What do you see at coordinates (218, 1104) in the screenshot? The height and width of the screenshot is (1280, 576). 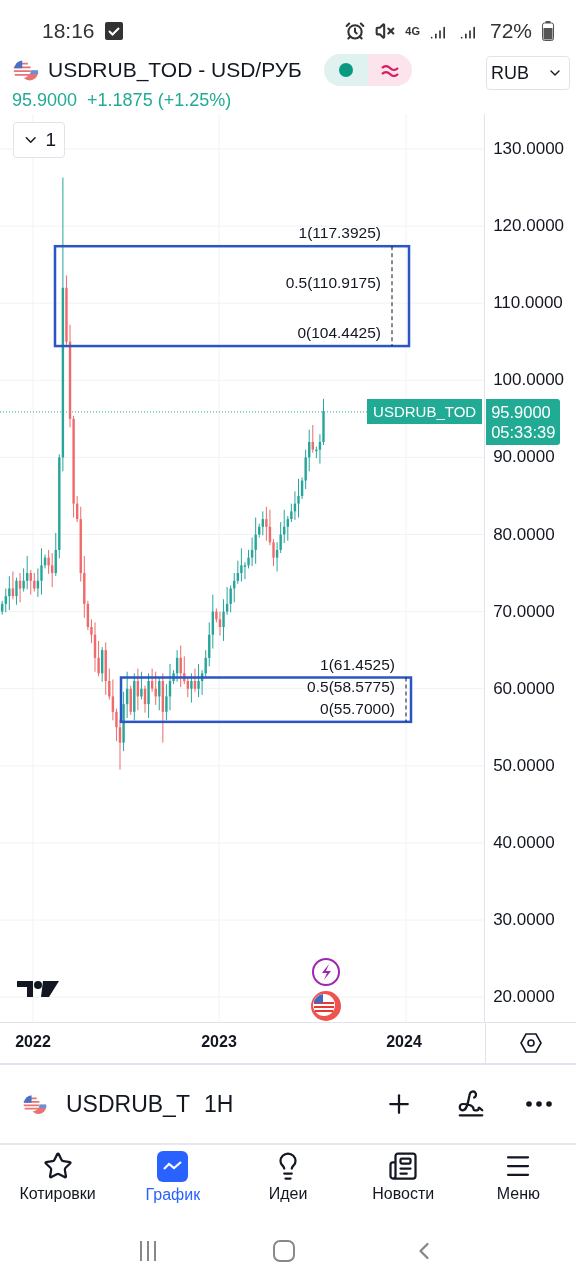 I see `interval-label: 1H` at bounding box center [218, 1104].